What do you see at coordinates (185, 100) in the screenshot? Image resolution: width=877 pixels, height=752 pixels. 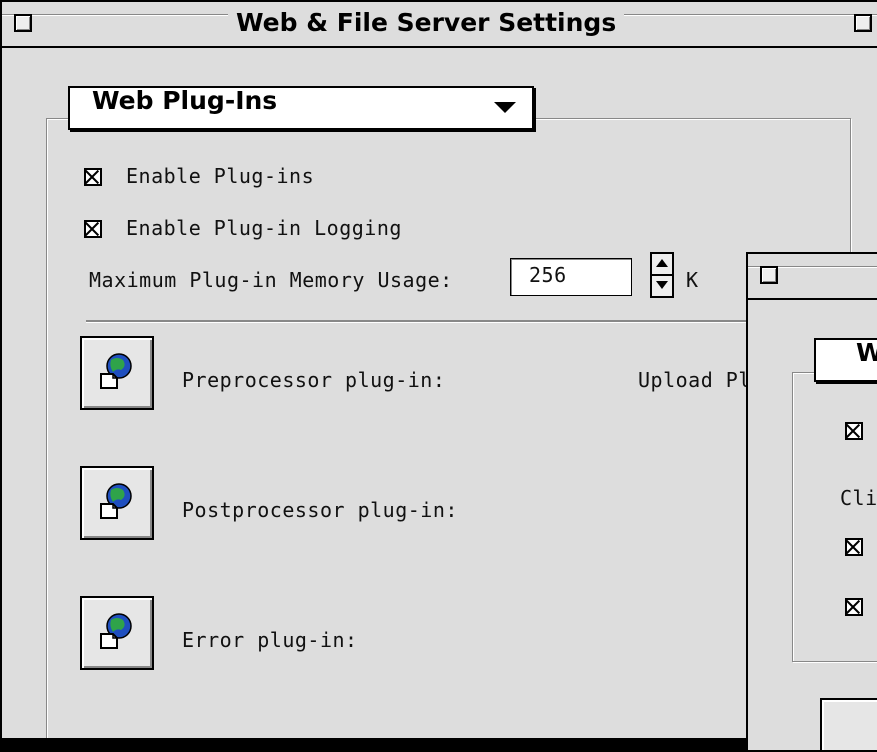 I see `panel-selector-label: Web Plug-Ins` at bounding box center [185, 100].